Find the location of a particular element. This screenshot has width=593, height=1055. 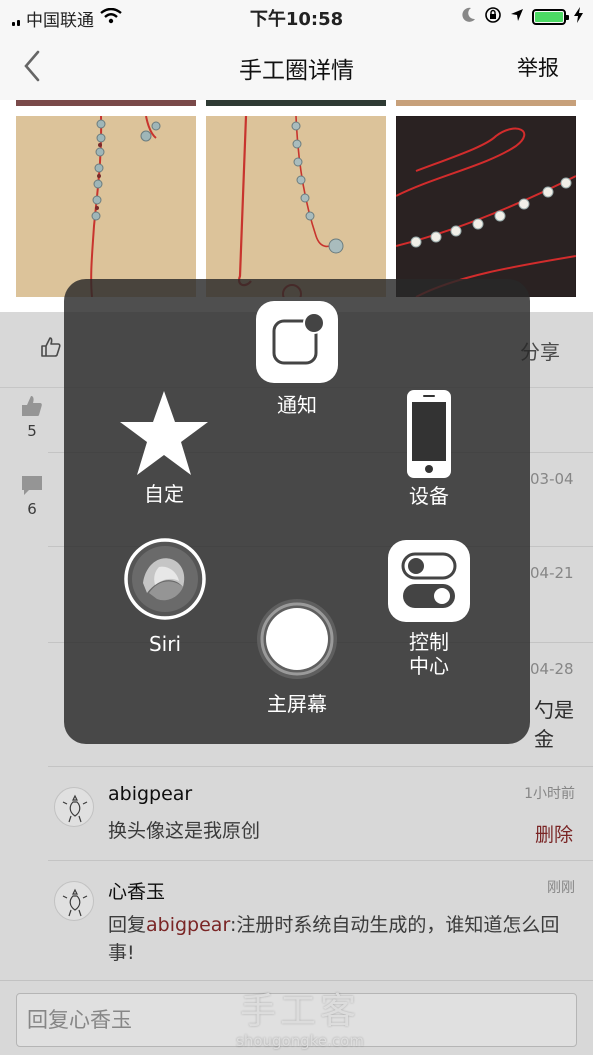

iphone-icon is located at coordinates (429, 434).